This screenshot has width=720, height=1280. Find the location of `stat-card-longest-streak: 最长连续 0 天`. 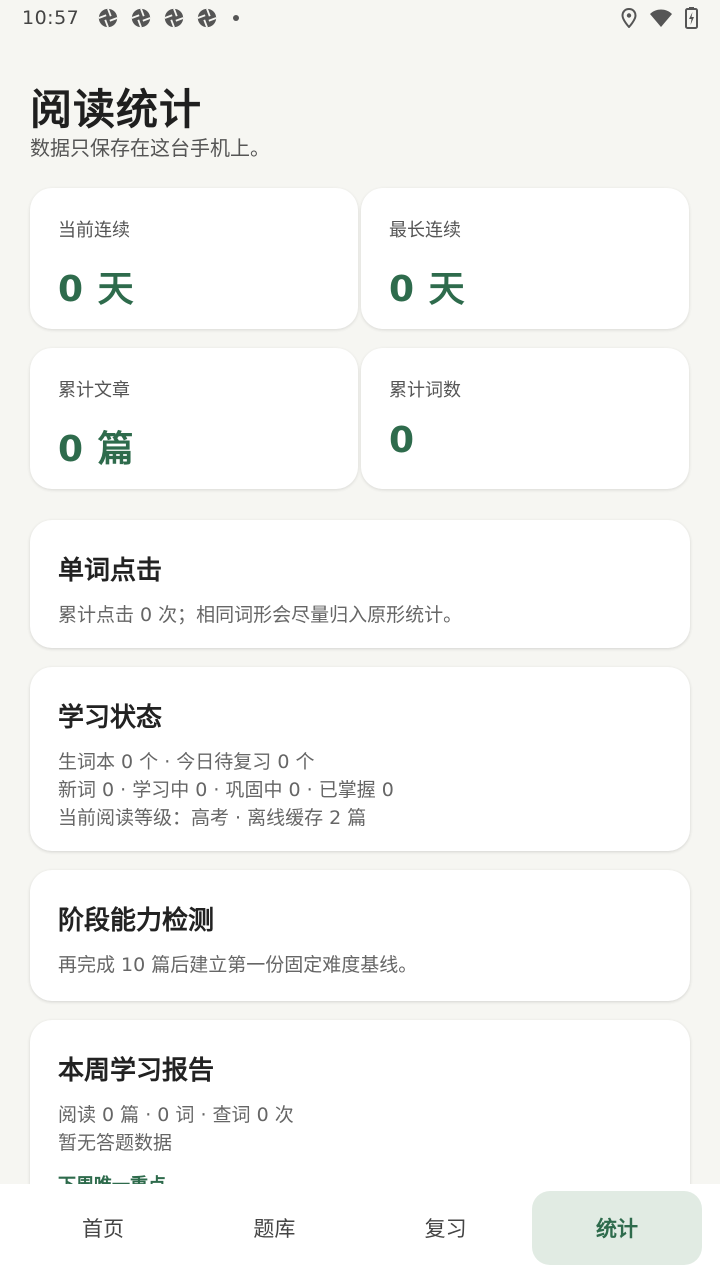

stat-card-longest-streak: 最长连续 0 天 is located at coordinates (525, 258).